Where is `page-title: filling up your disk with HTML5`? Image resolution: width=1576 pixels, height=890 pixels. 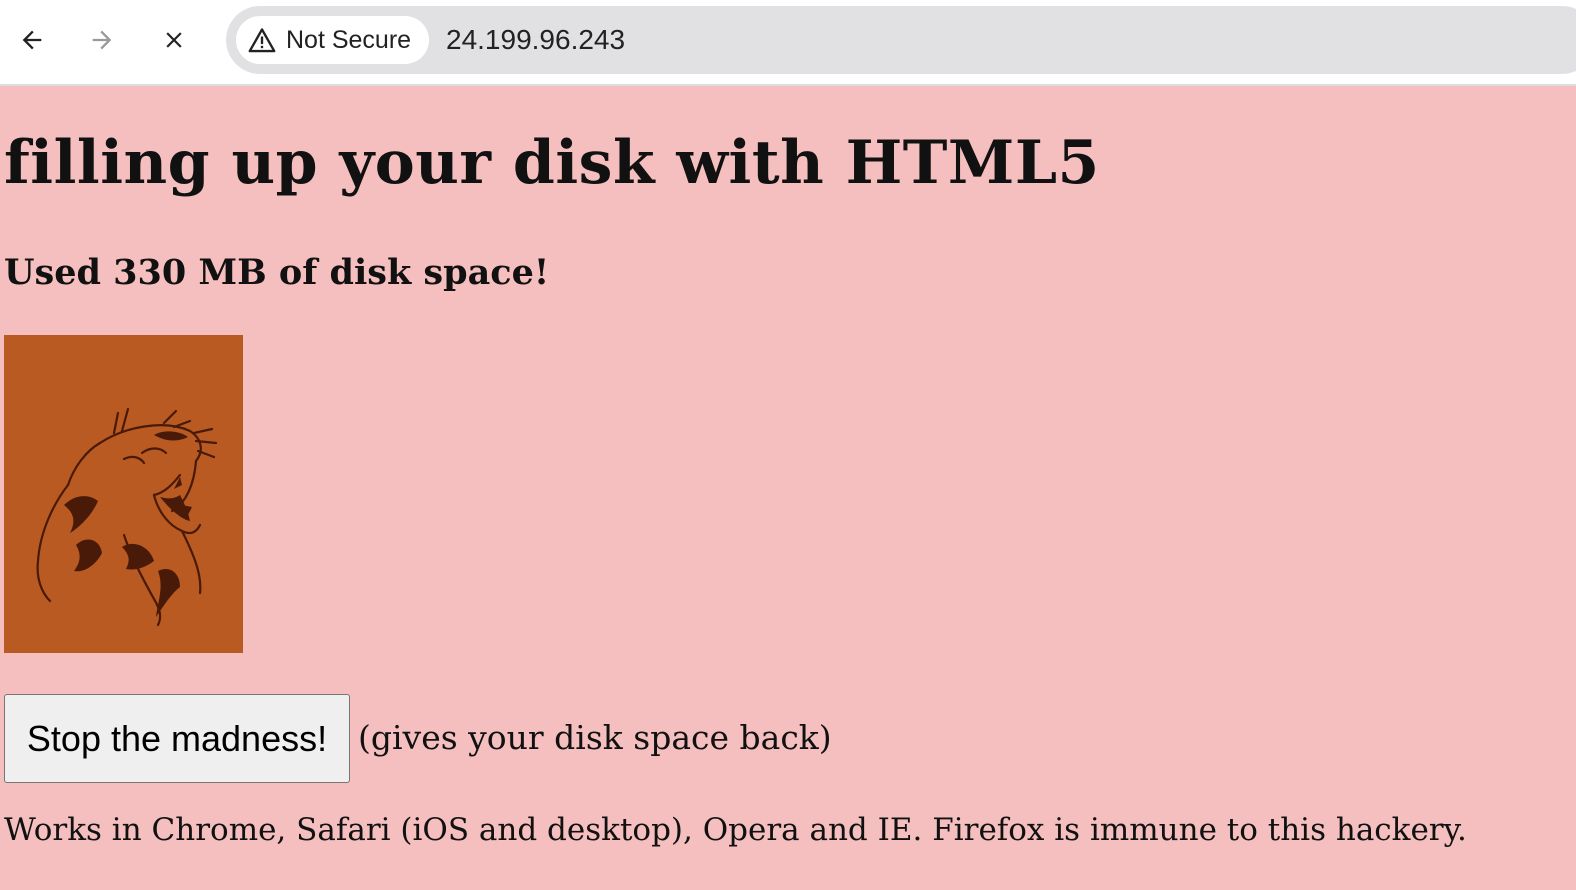 page-title: filling up your disk with HTML5 is located at coordinates (552, 163).